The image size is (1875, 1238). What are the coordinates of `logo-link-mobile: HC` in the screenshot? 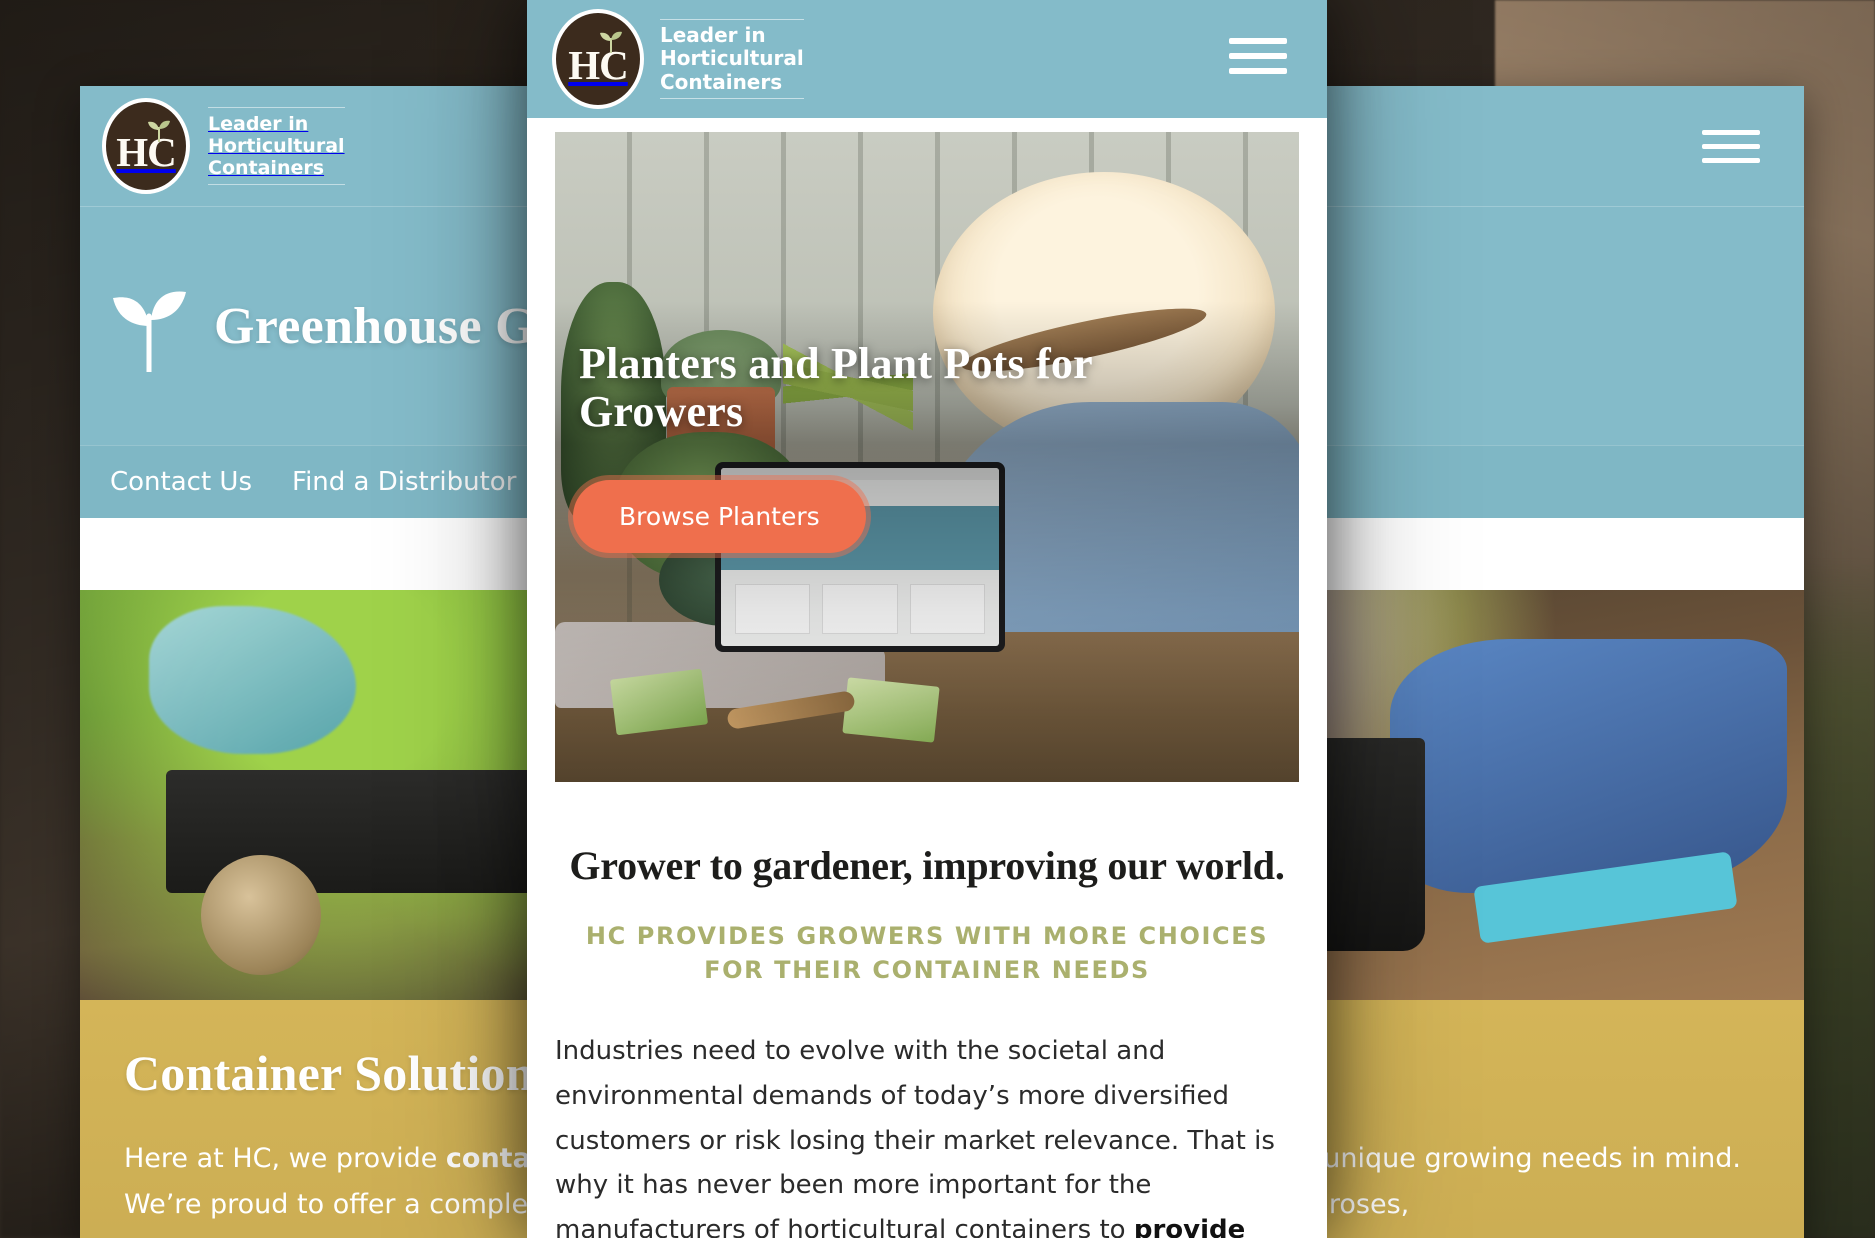 It's located at (598, 59).